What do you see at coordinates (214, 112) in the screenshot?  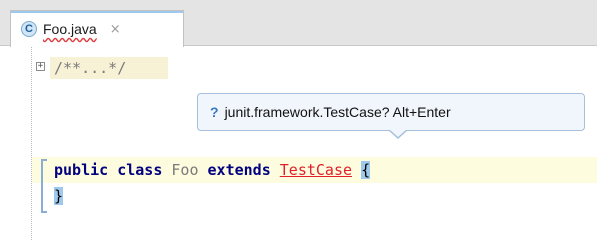 I see `question-icon: ?` at bounding box center [214, 112].